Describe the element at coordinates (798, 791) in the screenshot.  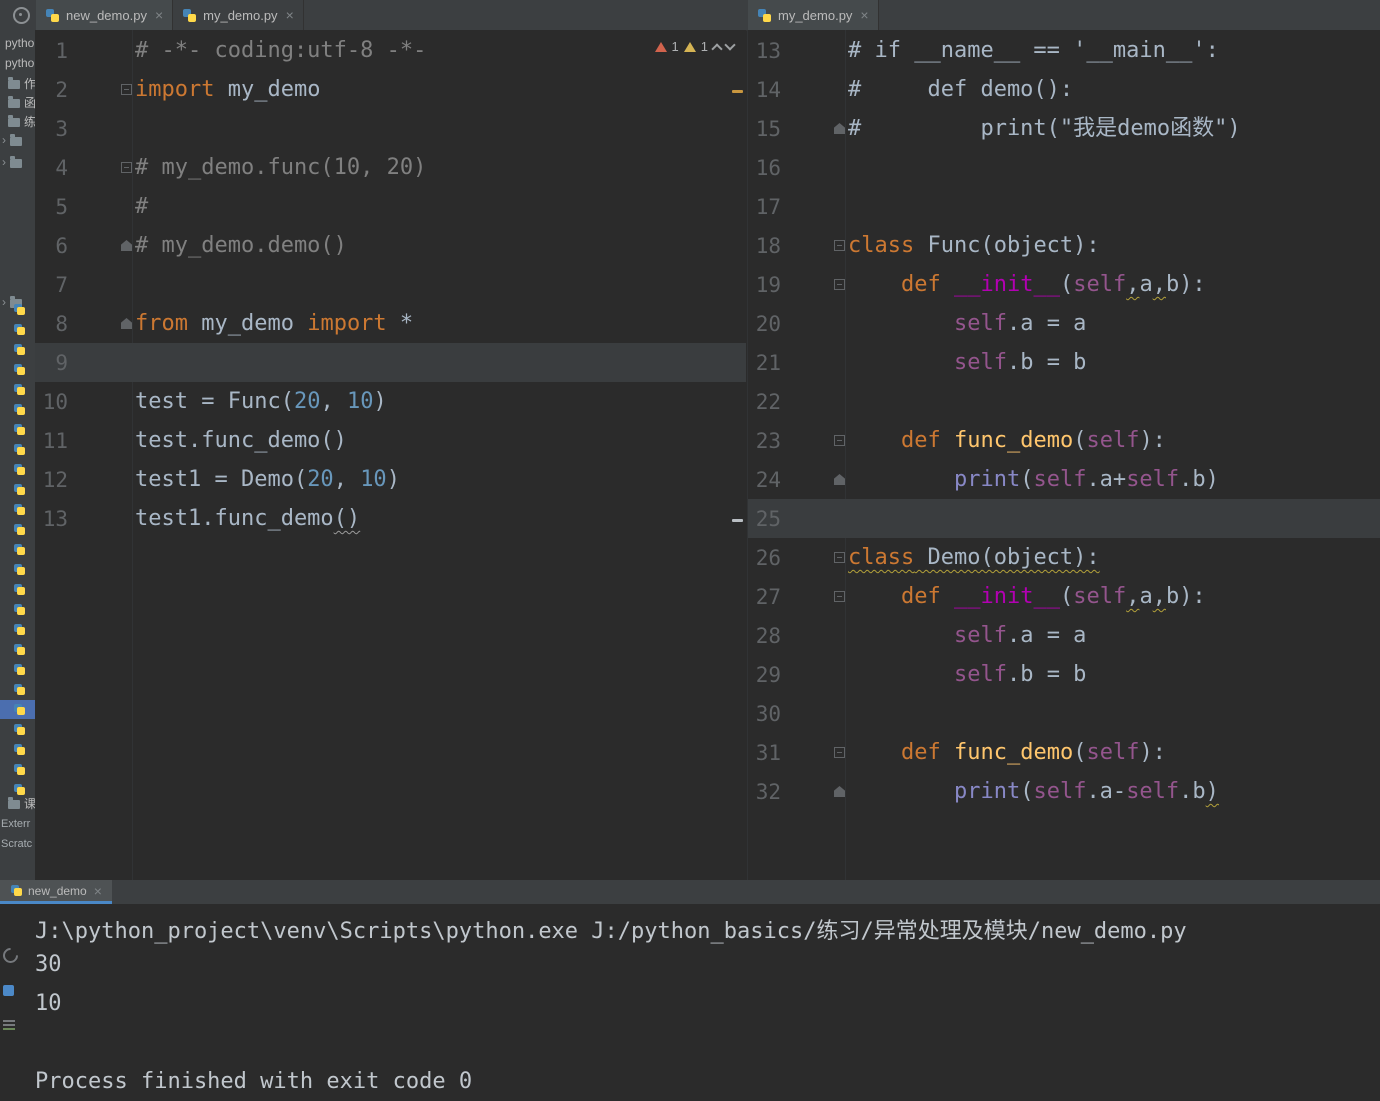
I see `gutter: 32` at that location.